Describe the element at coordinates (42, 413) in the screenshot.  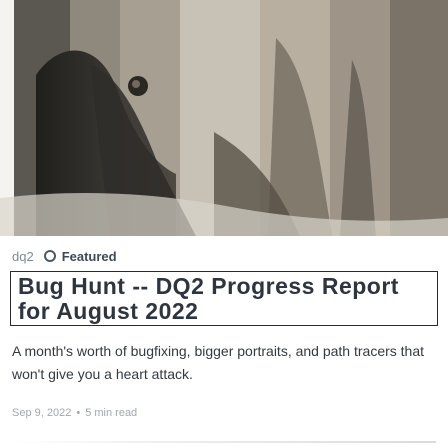
I see `post-date: Sep 9, 2022` at that location.